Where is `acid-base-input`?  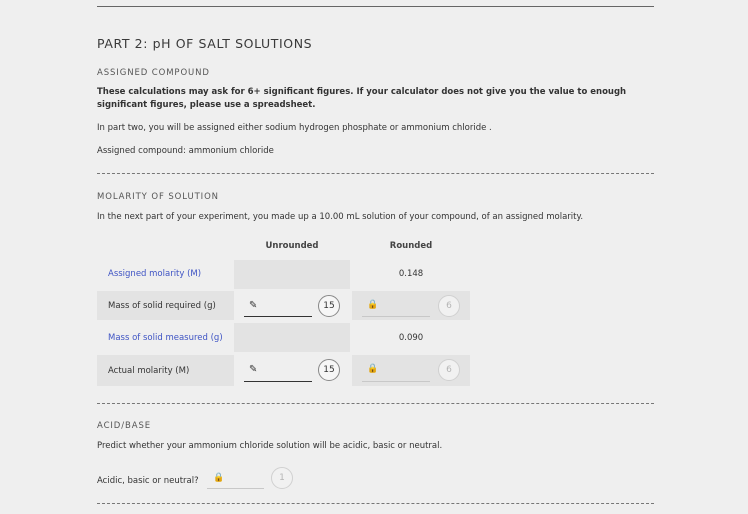 acid-base-input is located at coordinates (235, 488).